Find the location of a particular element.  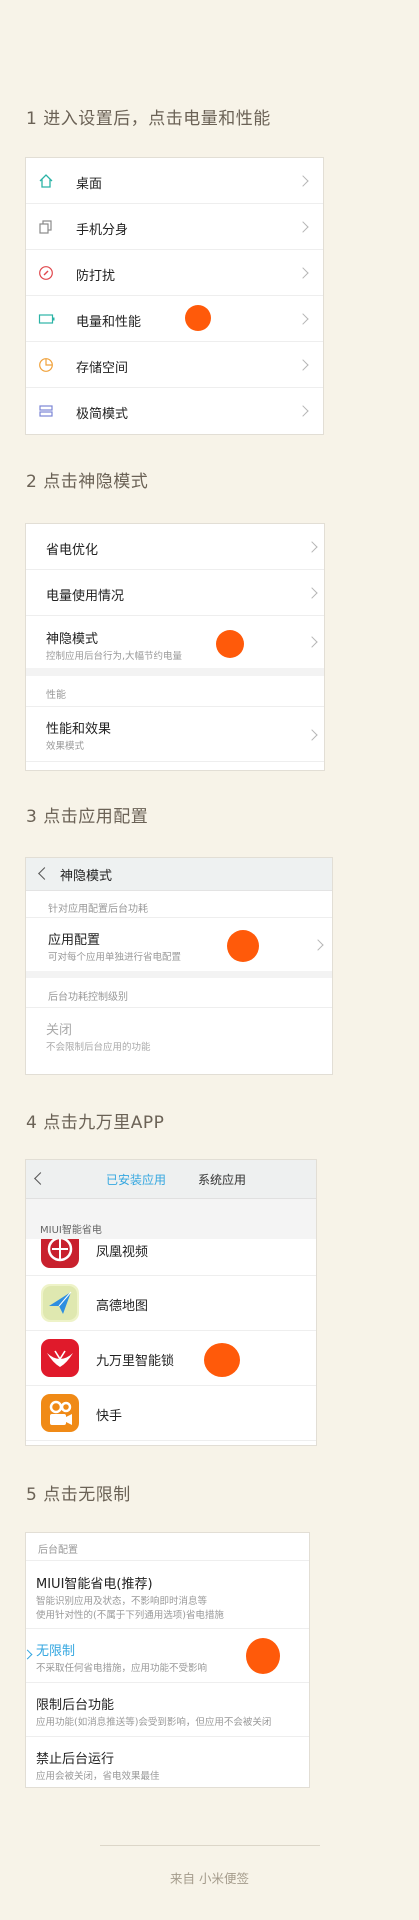

option-sub: 智能识别应用及状态，不影响即时消息等 is located at coordinates (122, 1601).